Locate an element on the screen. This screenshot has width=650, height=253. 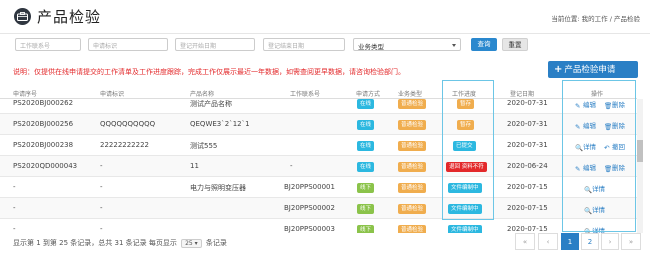
pagination-summary: 显示第 1 到第 25 条记录，总共 31 条记录 每页显示 25 ▾ 条记录 is located at coordinates (120, 243).